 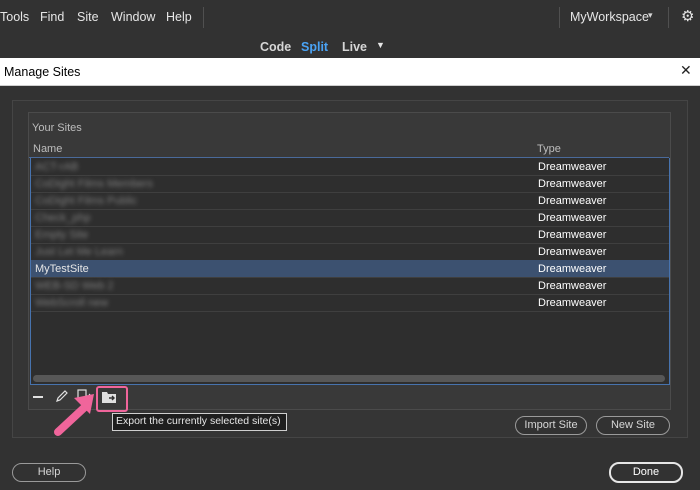 What do you see at coordinates (551, 425) in the screenshot?
I see `import-site-button: Import Site` at bounding box center [551, 425].